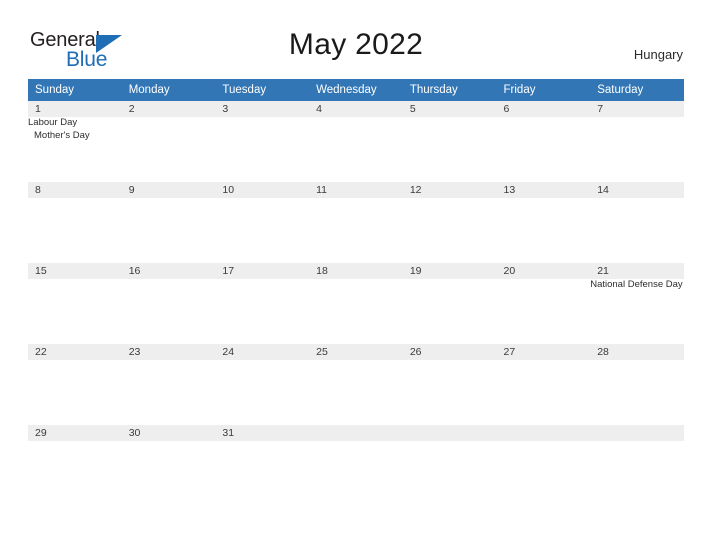 Image resolution: width=712 pixels, height=550 pixels. Describe the element at coordinates (637, 352) in the screenshot. I see `date-cell: 28` at that location.